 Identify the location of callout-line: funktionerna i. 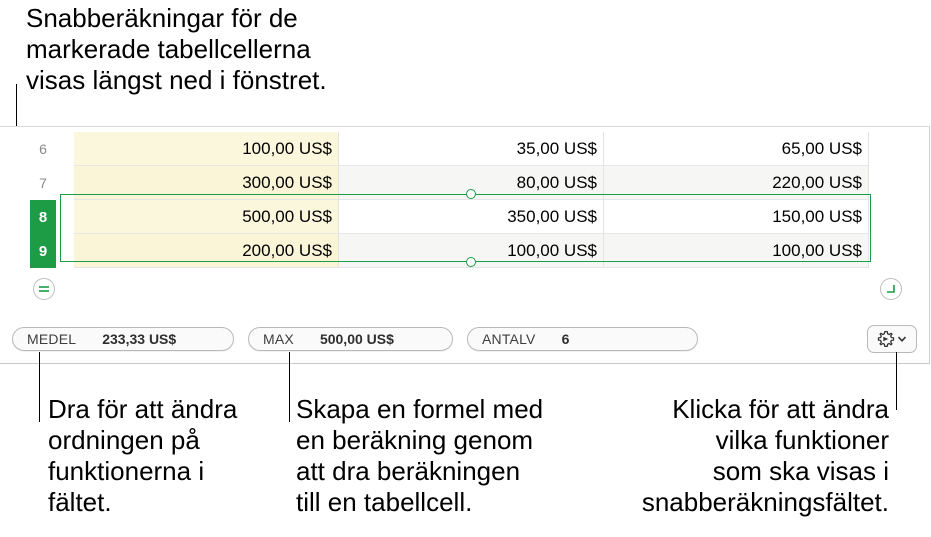
(126, 471).